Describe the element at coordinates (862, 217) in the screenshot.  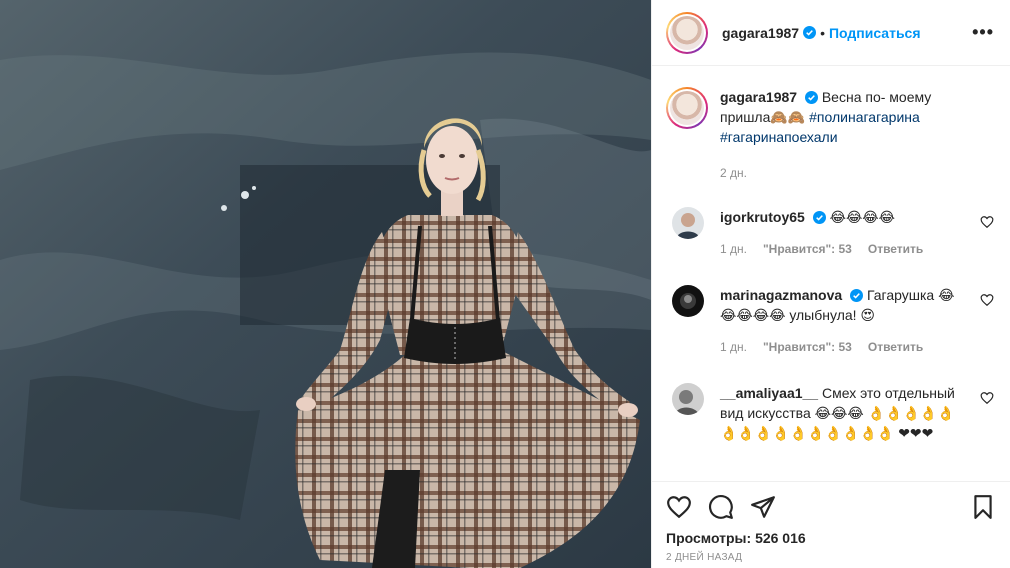
I see `comment-text: 😂😂😂😂` at that location.